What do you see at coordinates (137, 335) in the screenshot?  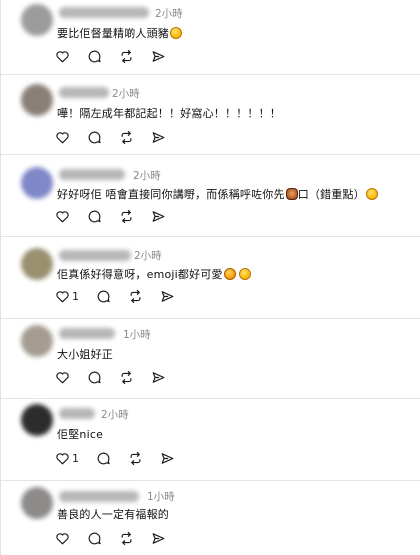 I see `timestamp: 1小時` at bounding box center [137, 335].